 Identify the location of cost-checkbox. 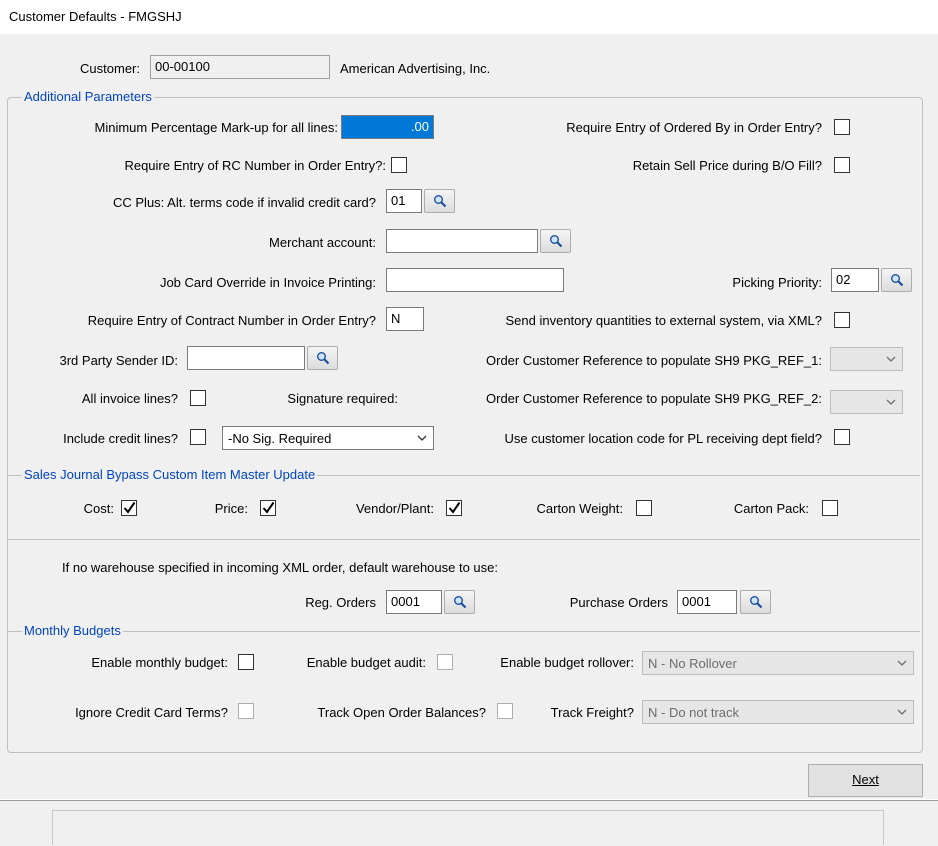
(129, 508).